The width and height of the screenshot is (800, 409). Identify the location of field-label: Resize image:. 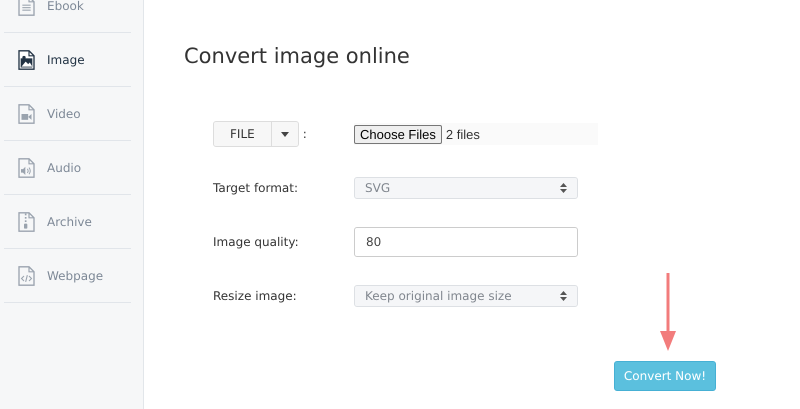
(255, 296).